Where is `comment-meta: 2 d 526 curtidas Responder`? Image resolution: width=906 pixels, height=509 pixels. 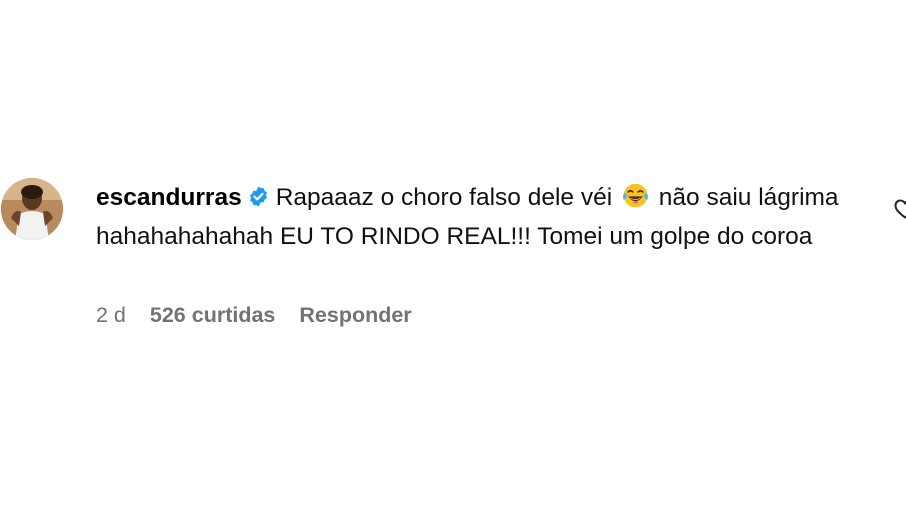 comment-meta: 2 d 526 curtidas Responder is located at coordinates (254, 315).